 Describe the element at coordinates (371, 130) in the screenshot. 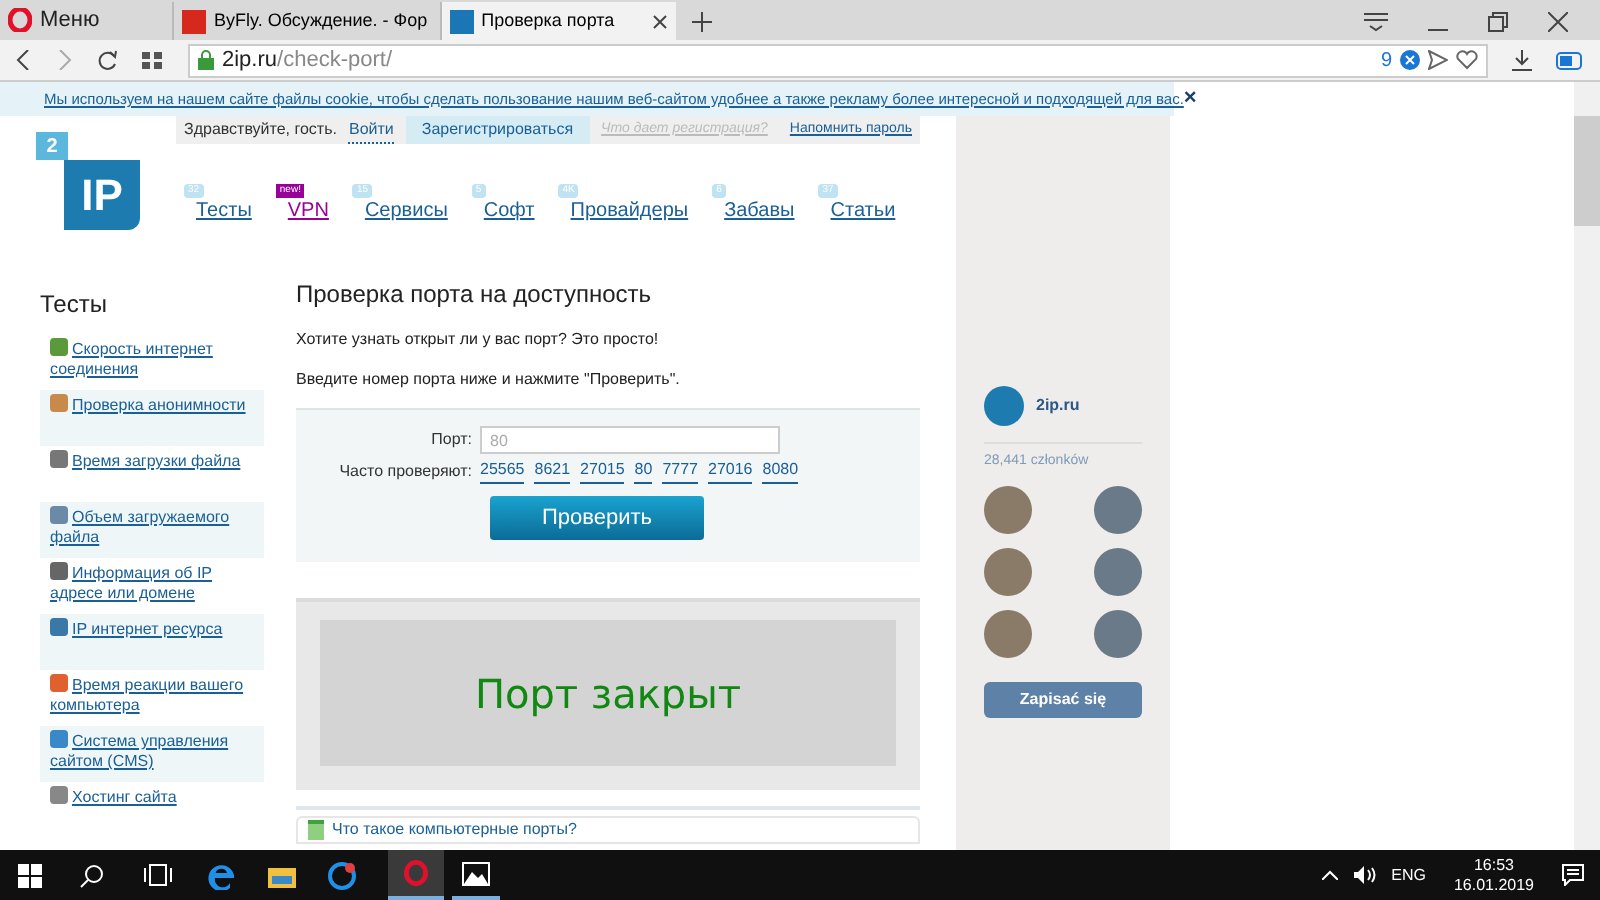

I see `login-link: Войти` at that location.